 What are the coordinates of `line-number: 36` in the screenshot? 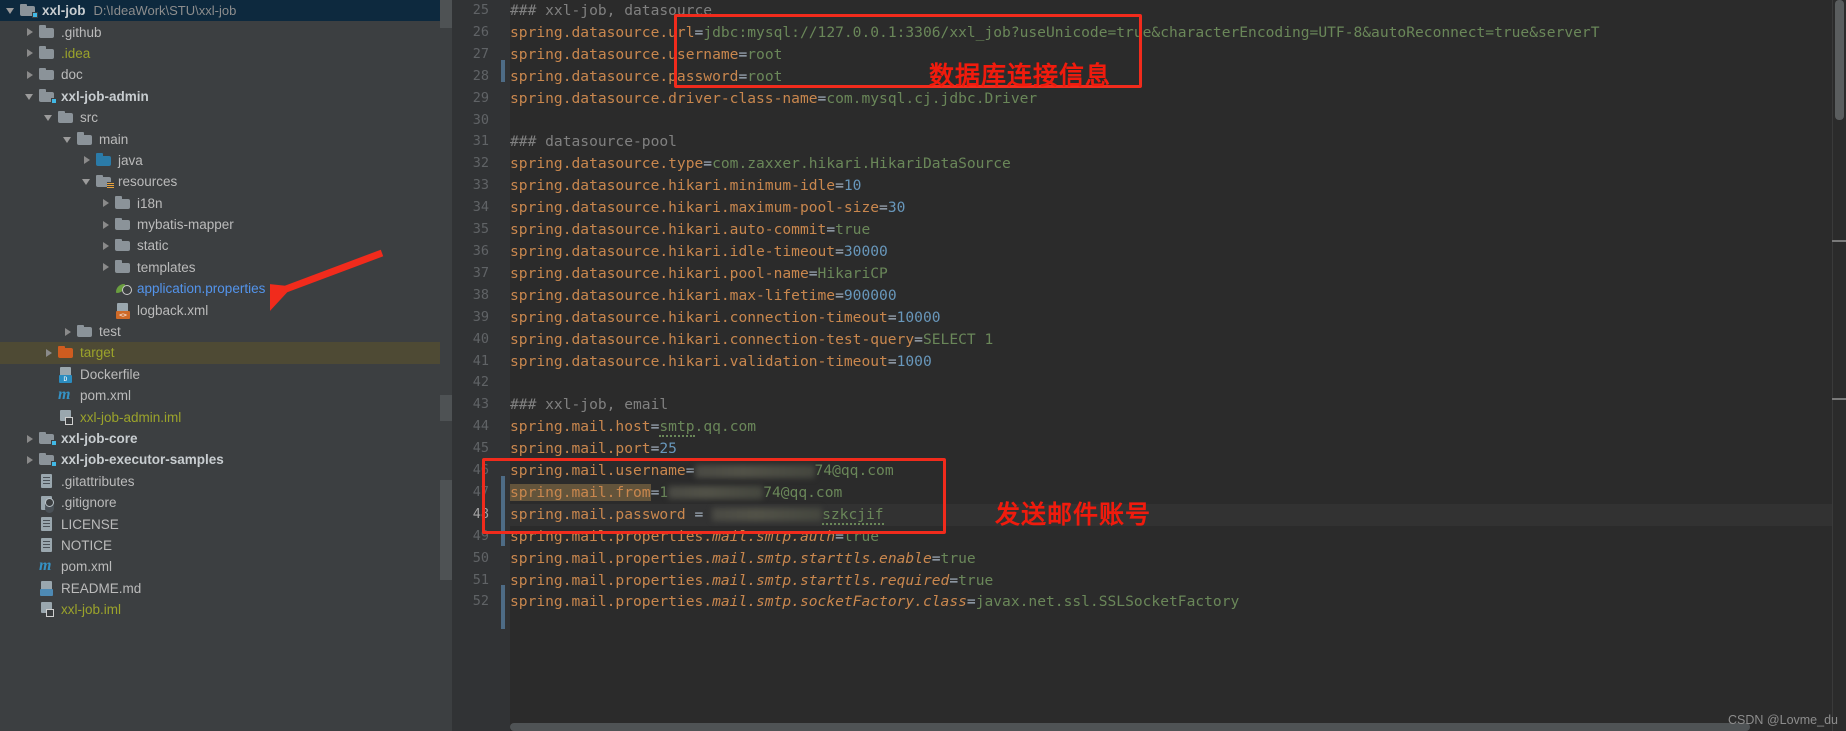 It's located at (475, 252).